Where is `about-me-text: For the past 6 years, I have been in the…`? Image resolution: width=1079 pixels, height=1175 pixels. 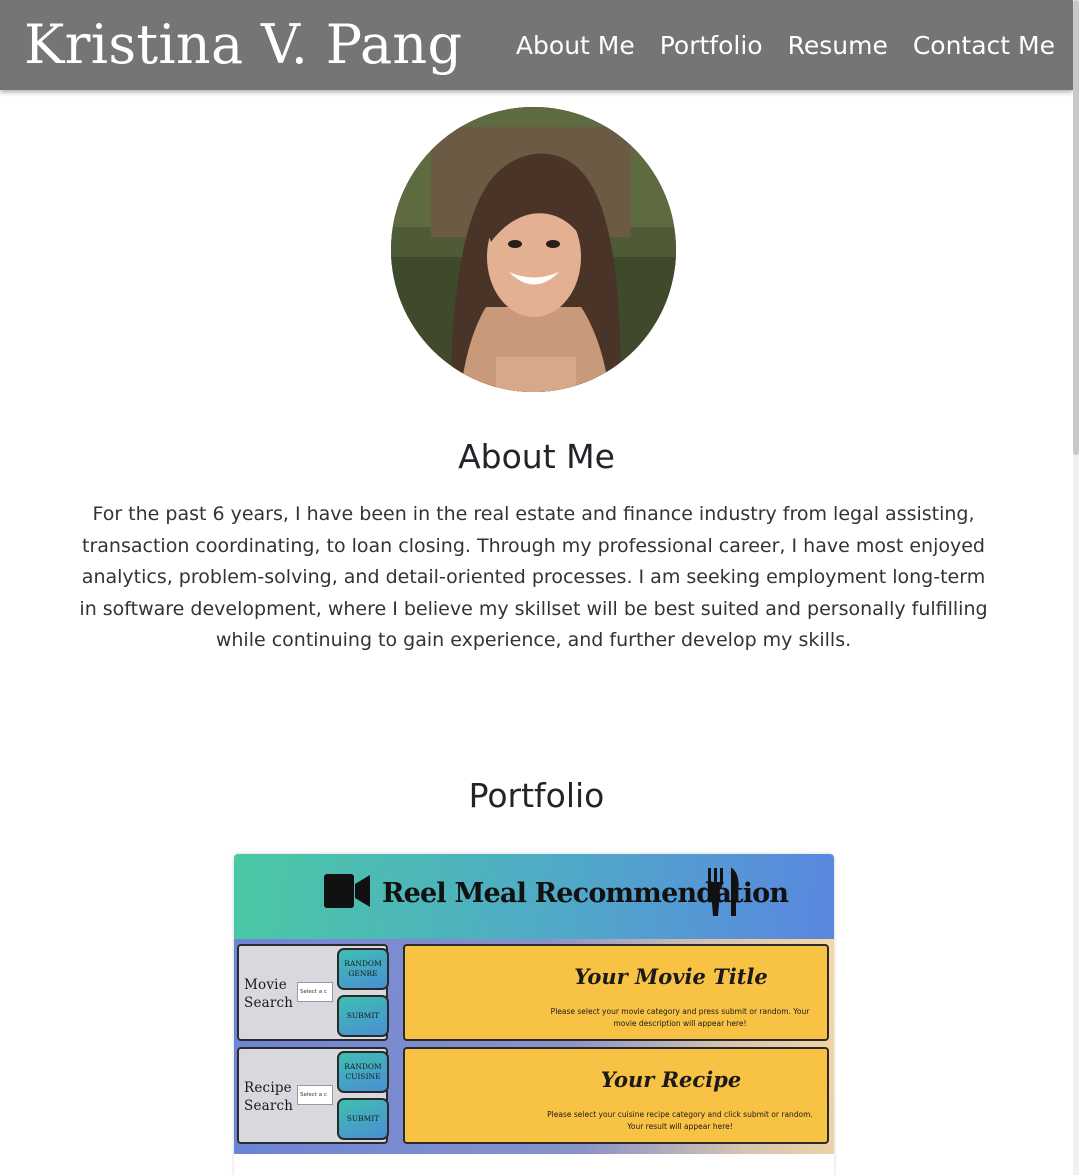 about-me-text: For the past 6 years, I have been in the… is located at coordinates (533, 577).